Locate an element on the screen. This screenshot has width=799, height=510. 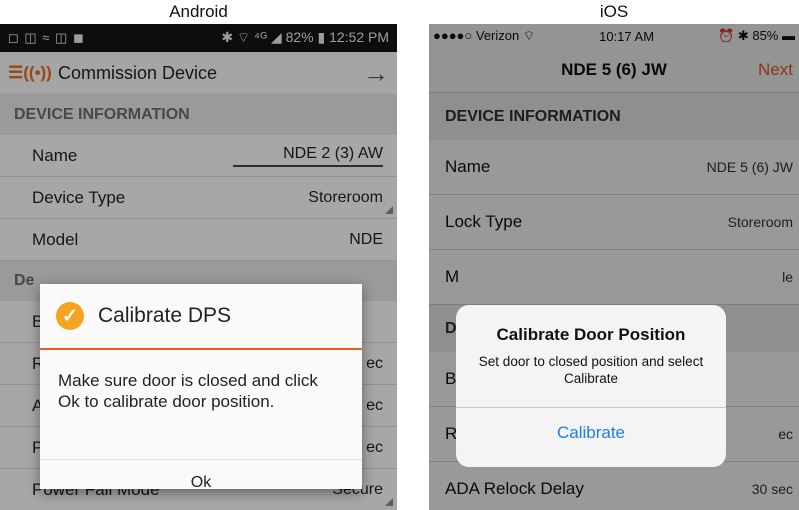
dialog-header: ✓ Calibrate DPS is located at coordinates (201, 317).